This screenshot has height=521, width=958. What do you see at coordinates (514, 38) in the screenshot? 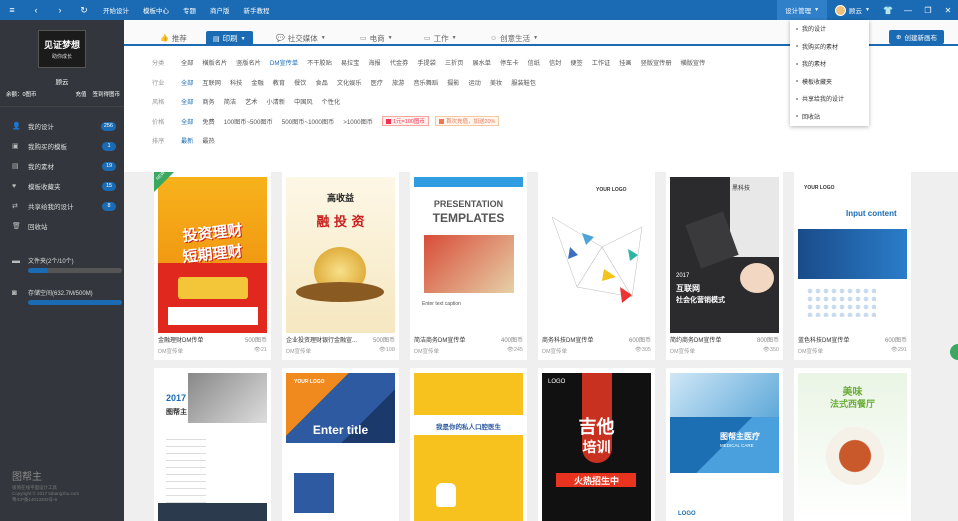
I see `tab-creative-life: ☺ 创意生活 ▼` at bounding box center [514, 38].